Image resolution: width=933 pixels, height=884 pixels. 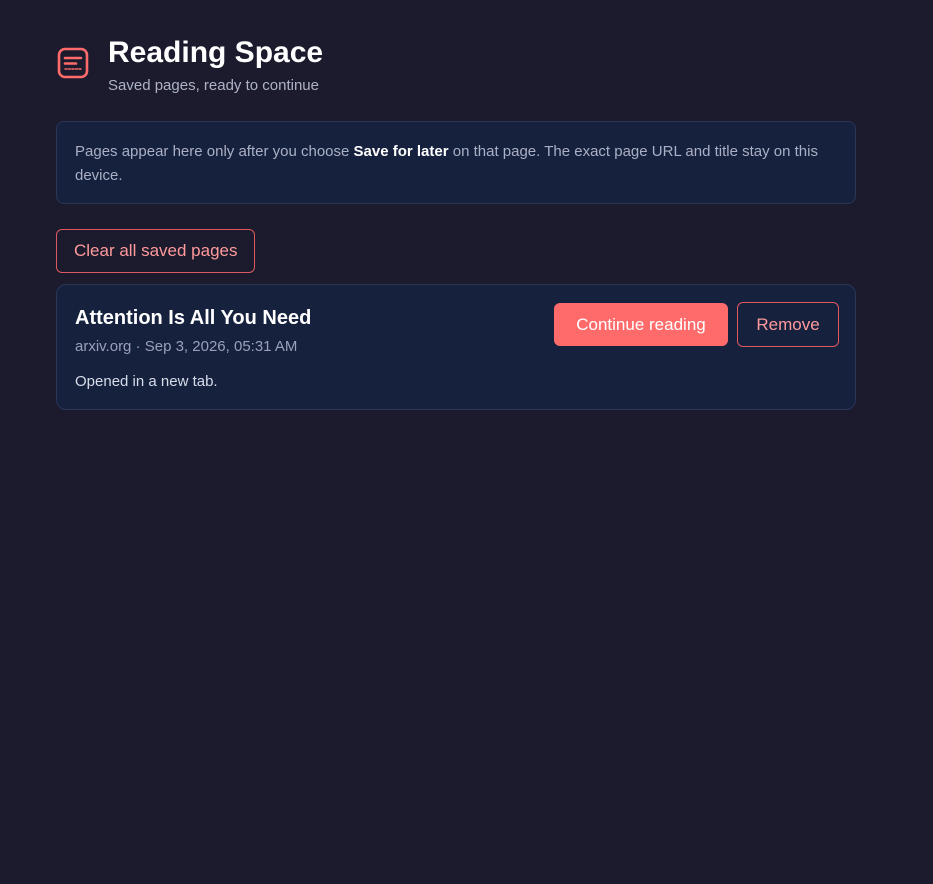 I want to click on page-title: Reading Space, so click(x=216, y=52).